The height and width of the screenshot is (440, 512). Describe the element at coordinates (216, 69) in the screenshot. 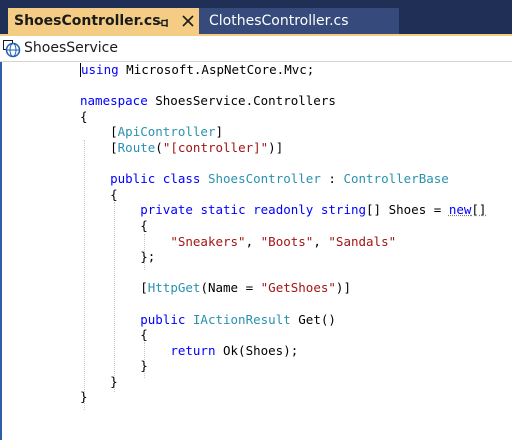

I see `namespace-ref: Microsoft.AspNetCore.Mvc;` at that location.